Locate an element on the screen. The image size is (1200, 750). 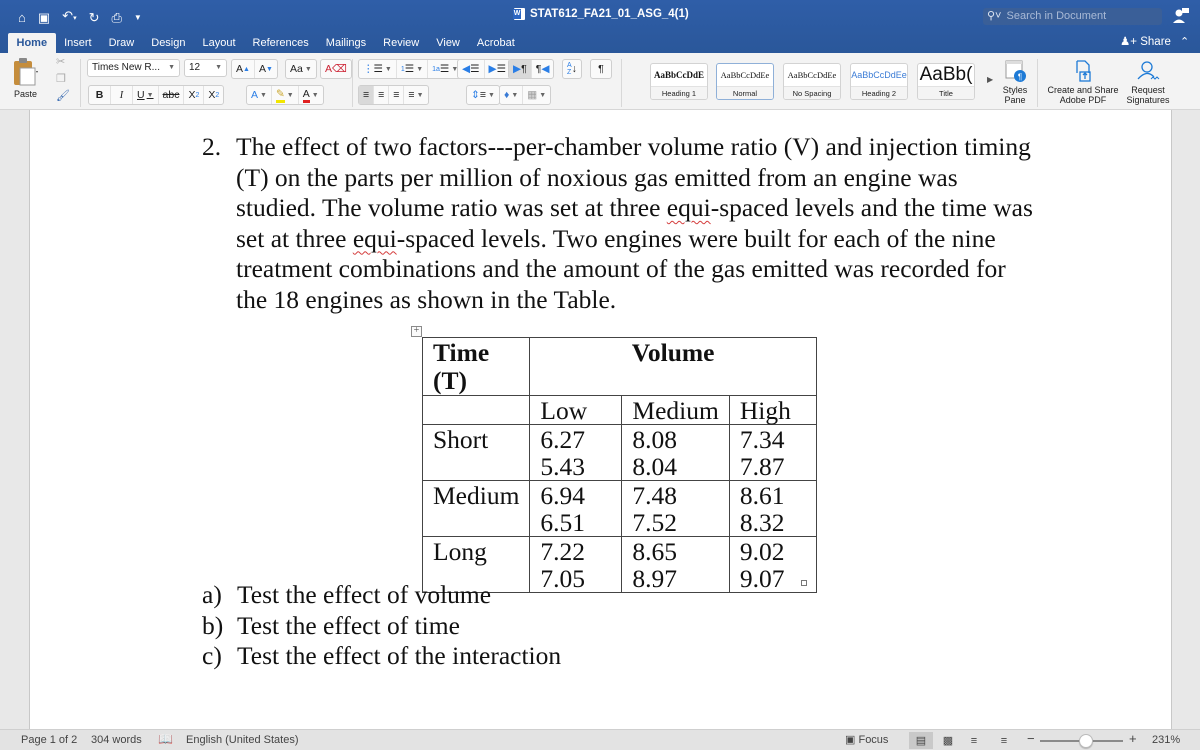
zoom-level: 231% is located at coordinates (1166, 740).